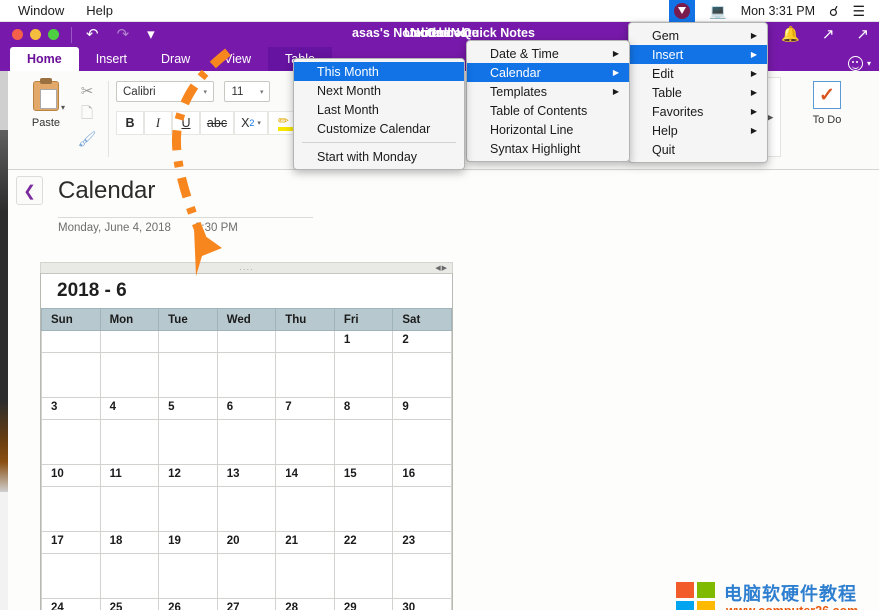 The width and height of the screenshot is (879, 610). Describe the element at coordinates (71, 408) in the screenshot. I see `day-cell: 3` at that location.